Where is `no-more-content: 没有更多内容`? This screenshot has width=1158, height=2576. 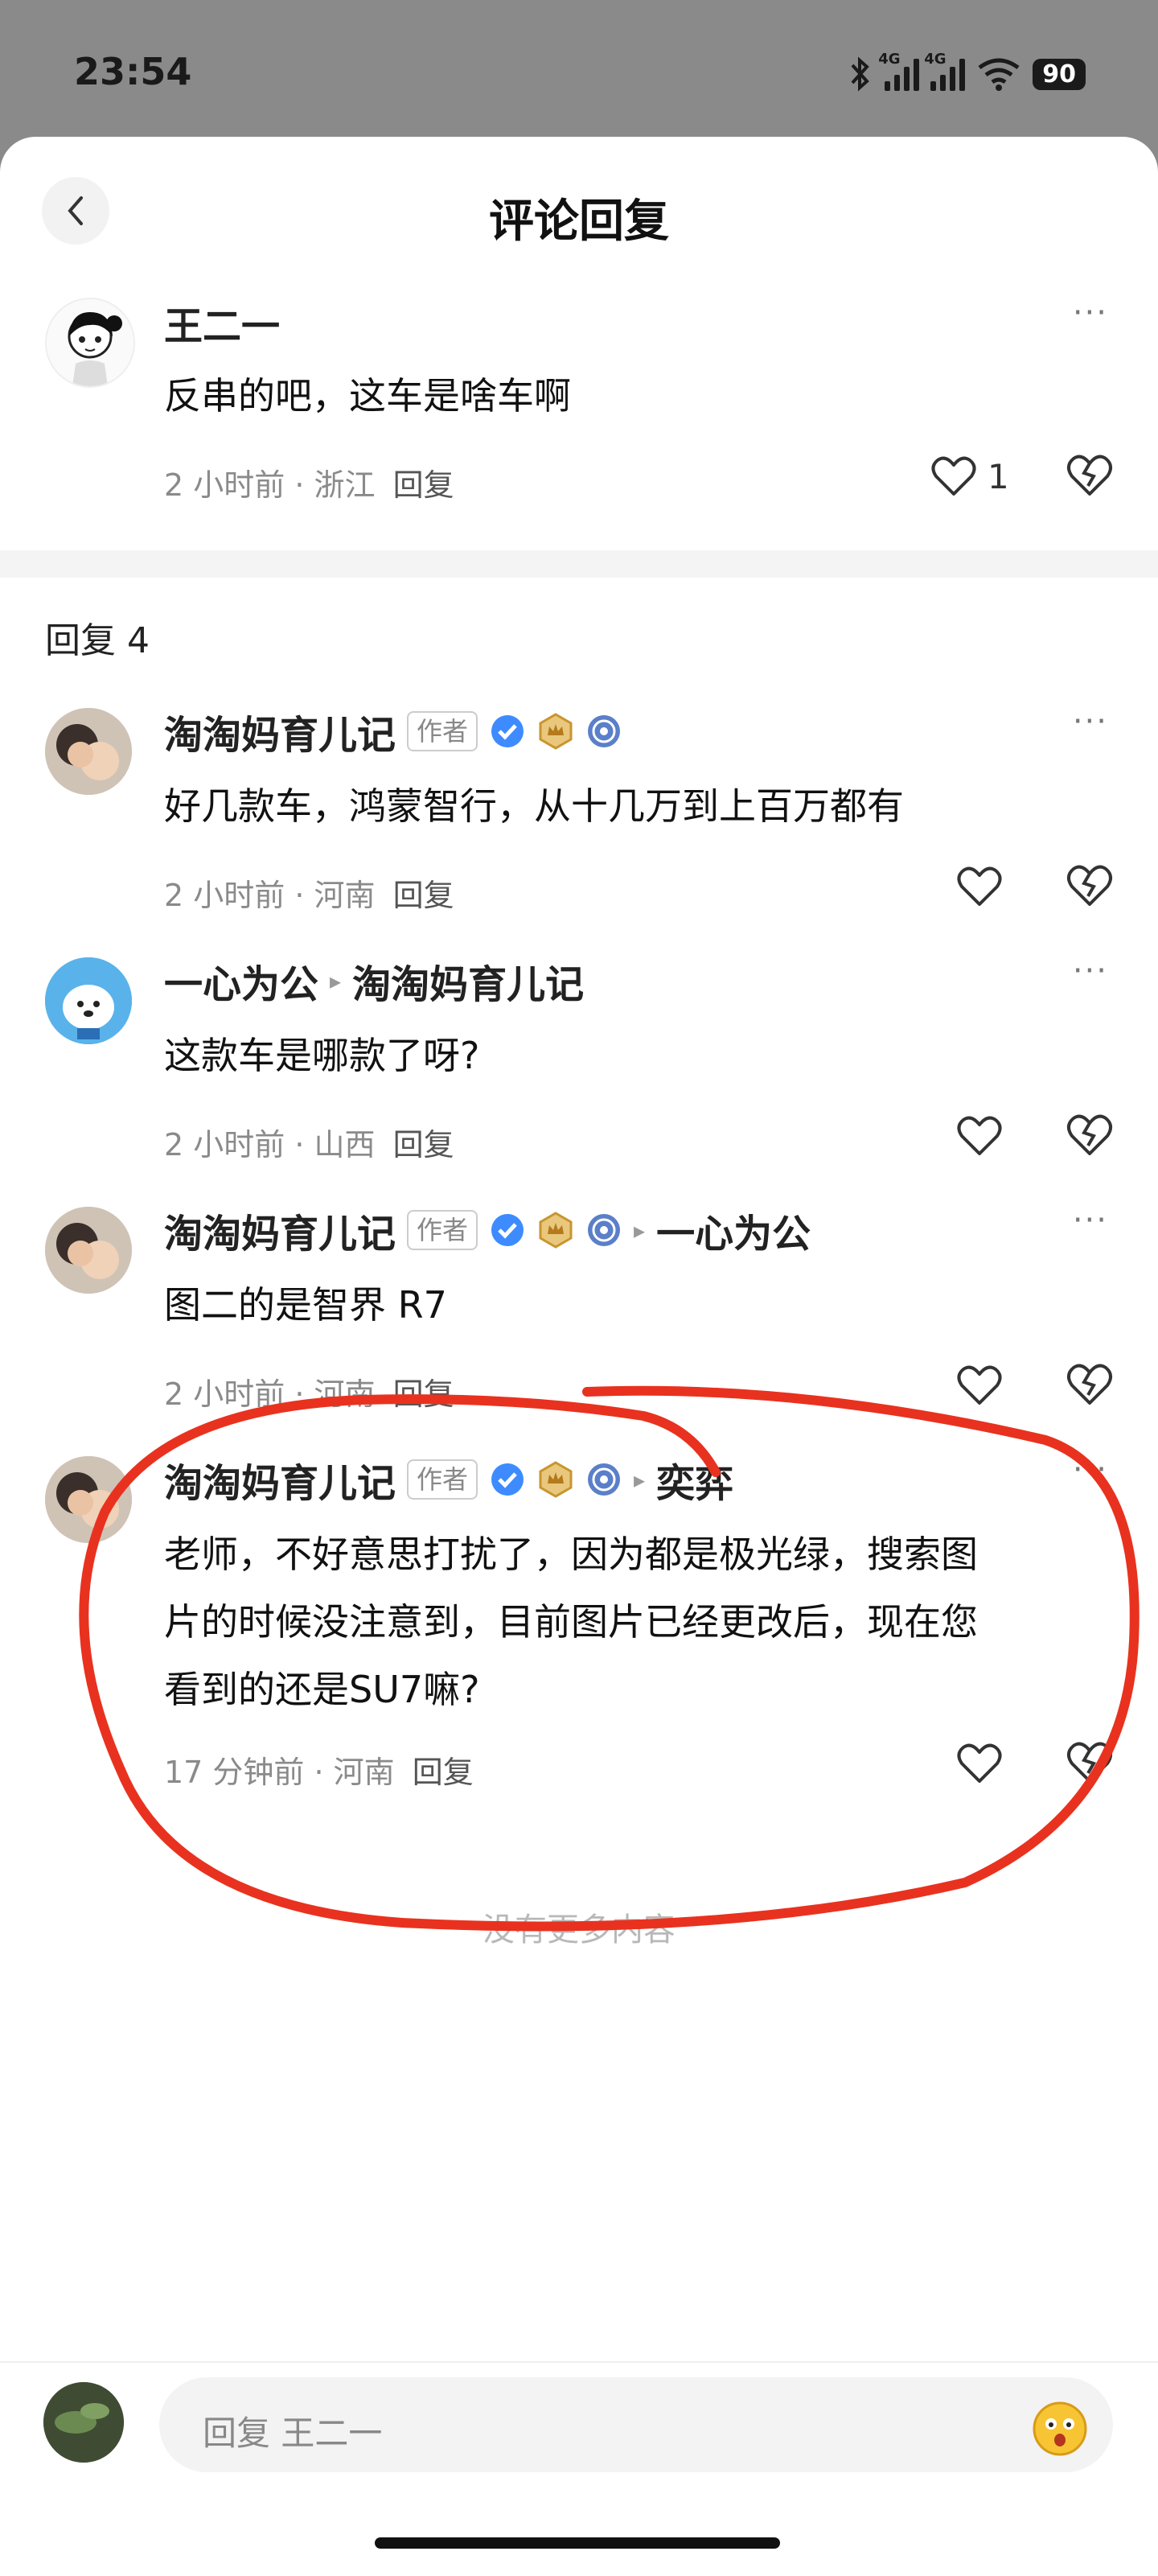
no-more-content: 没有更多内容 is located at coordinates (579, 1929).